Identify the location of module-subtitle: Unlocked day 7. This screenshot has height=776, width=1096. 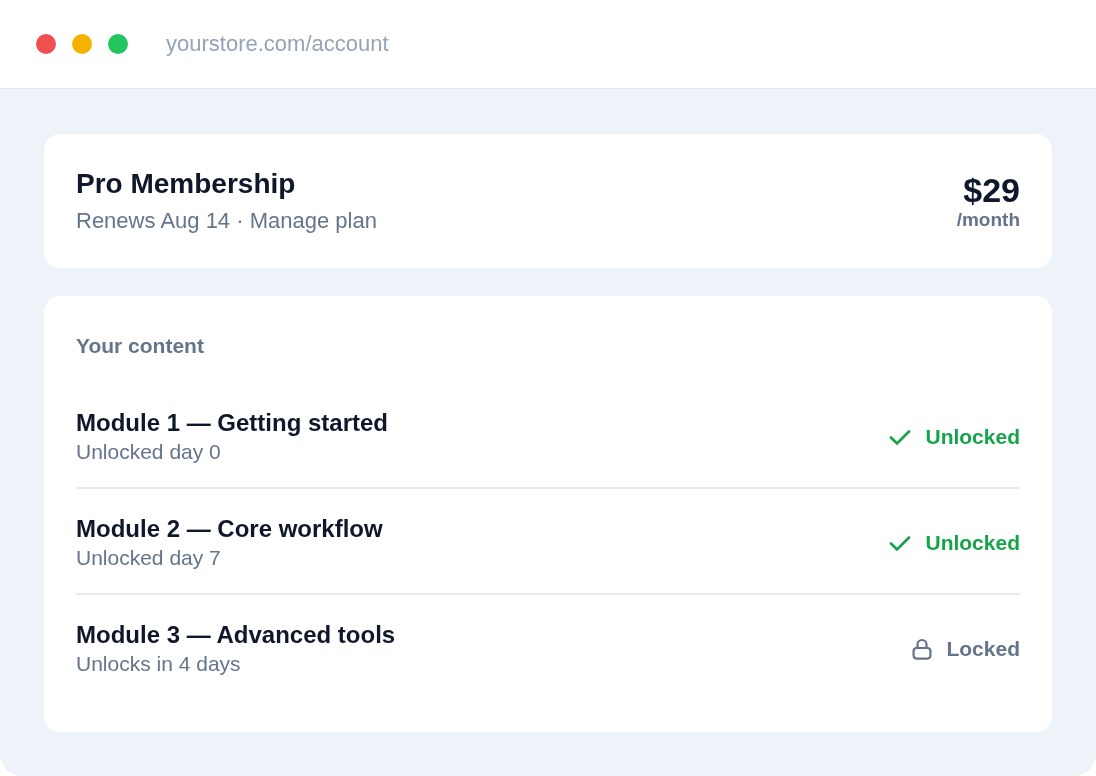
(148, 558).